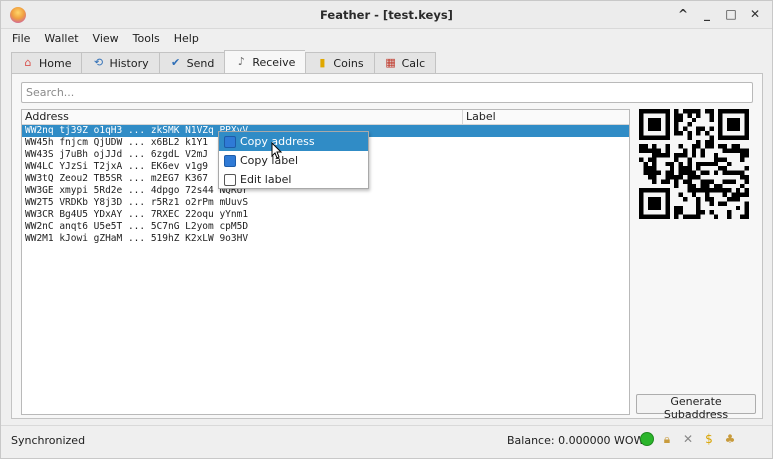  What do you see at coordinates (709, 439) in the screenshot?
I see `seed-icon: $` at bounding box center [709, 439].